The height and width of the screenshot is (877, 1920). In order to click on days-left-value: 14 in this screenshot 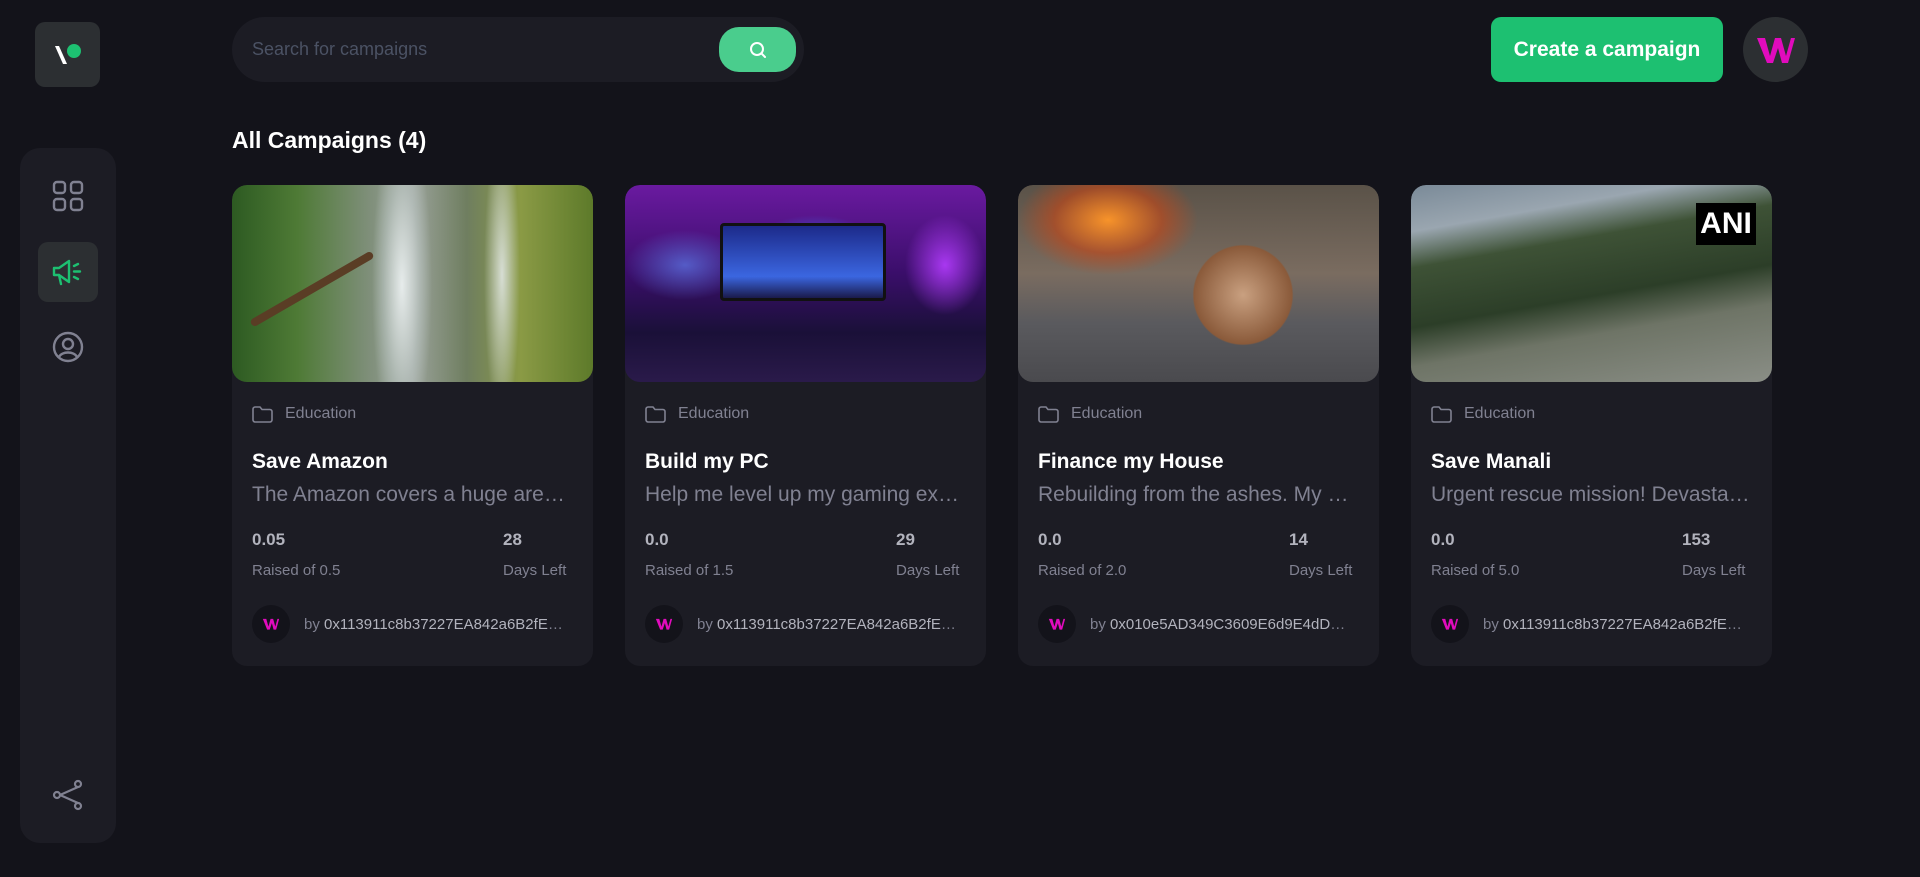, I will do `click(1298, 539)`.